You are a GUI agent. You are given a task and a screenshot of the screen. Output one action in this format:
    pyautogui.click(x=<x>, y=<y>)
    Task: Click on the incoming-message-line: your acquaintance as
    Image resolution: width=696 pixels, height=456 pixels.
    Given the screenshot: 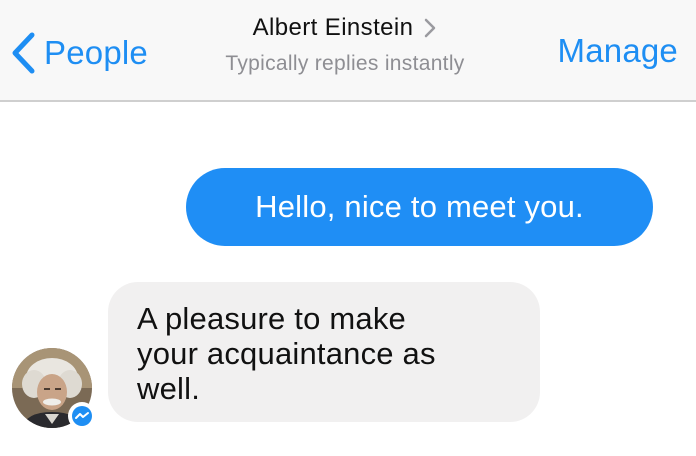 What is the action you would take?
    pyautogui.click(x=286, y=353)
    